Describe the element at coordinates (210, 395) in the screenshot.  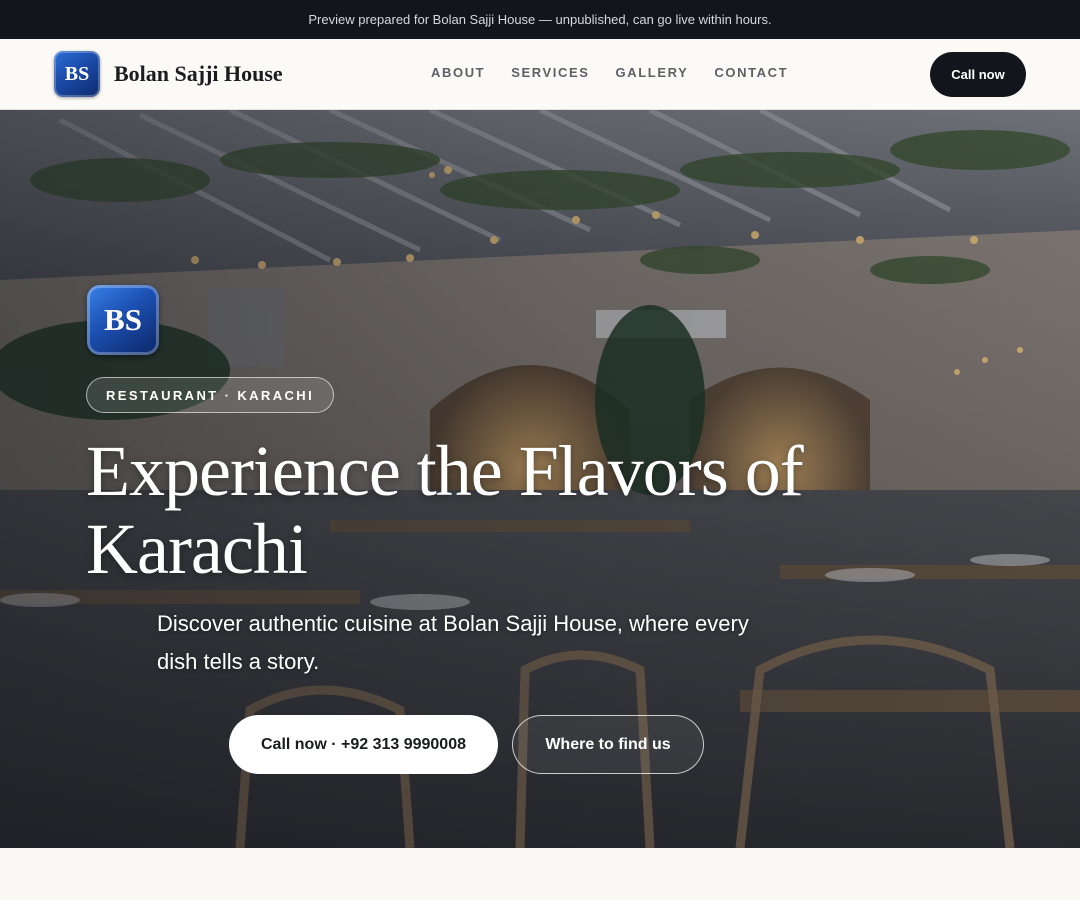
I see `hero-category-tag: RESTAURANT · KARACHI` at that location.